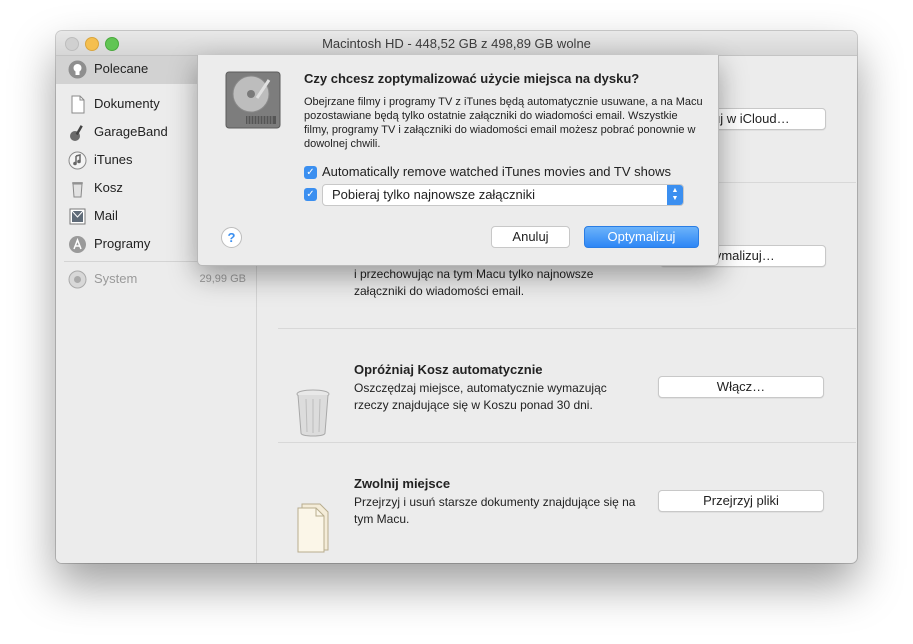 The width and height of the screenshot is (913, 644). Describe the element at coordinates (77, 132) in the screenshot. I see `guitar-icon` at that location.